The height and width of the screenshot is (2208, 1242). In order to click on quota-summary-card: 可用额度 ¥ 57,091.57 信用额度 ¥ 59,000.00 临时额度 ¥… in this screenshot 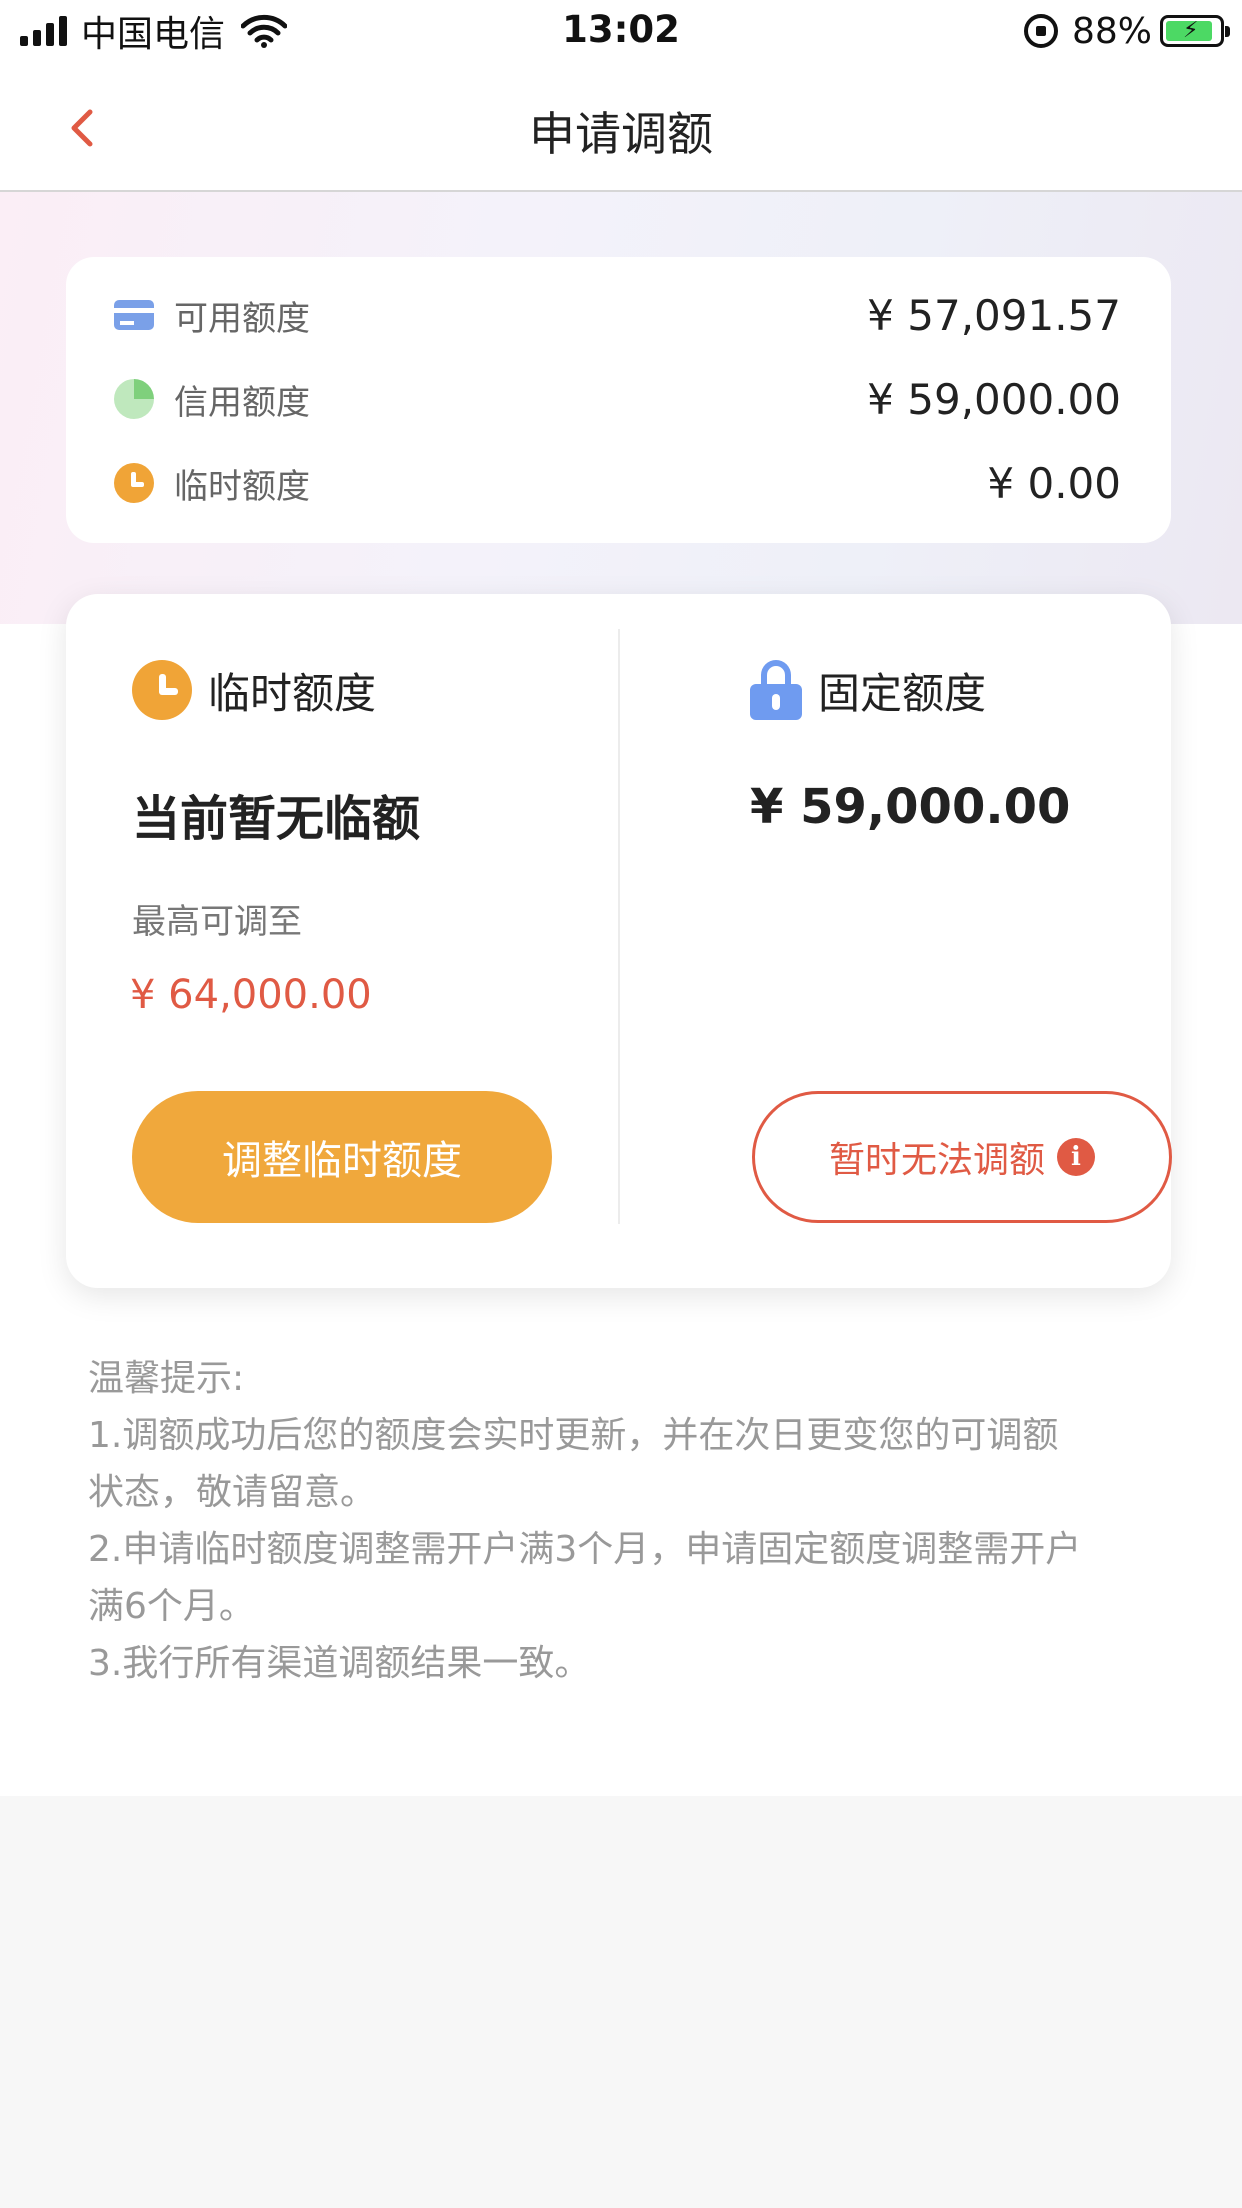, I will do `click(618, 400)`.